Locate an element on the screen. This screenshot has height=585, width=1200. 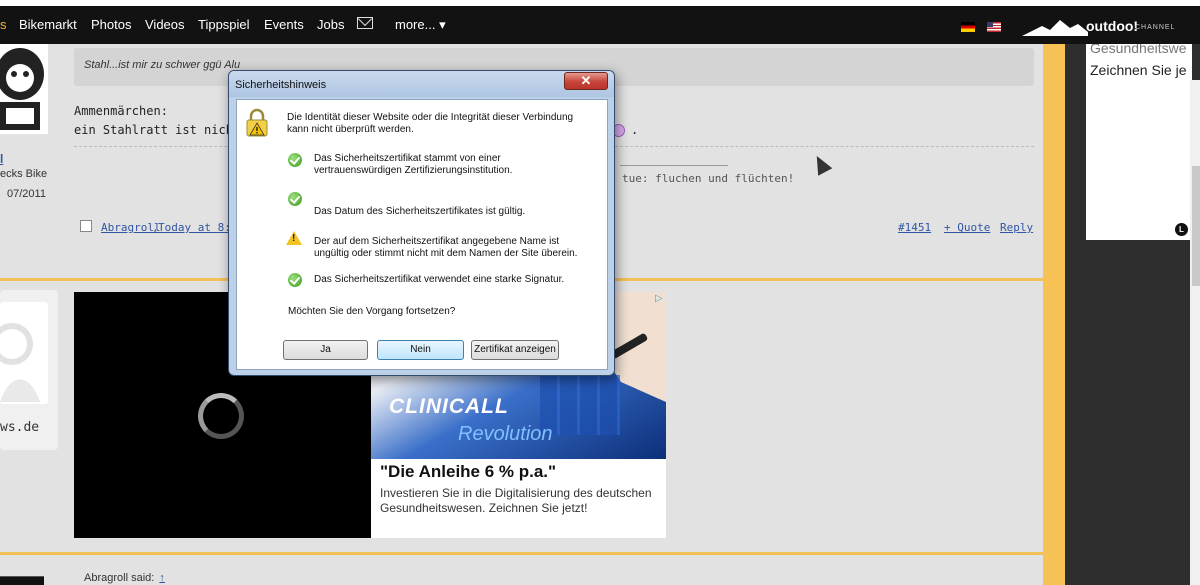
default-avatar-icon is located at coordinates (20, 362).